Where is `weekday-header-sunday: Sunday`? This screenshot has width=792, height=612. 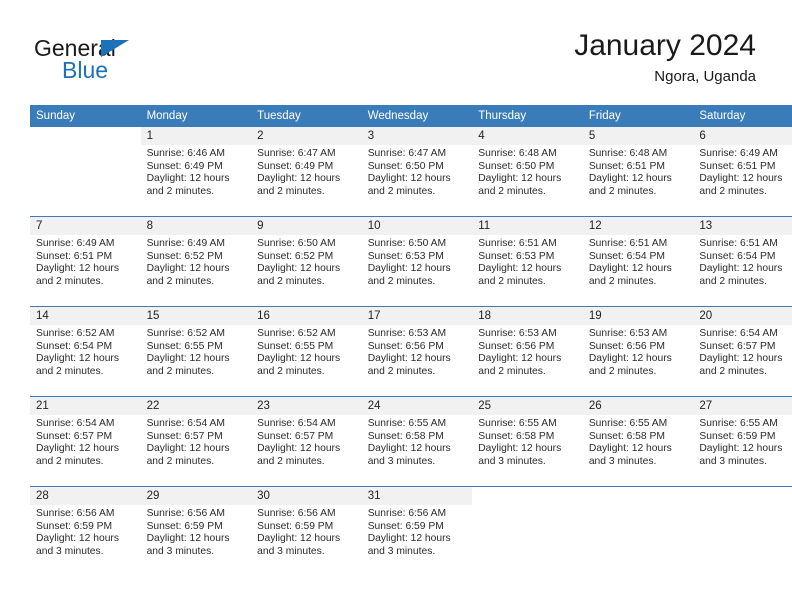 weekday-header-sunday: Sunday is located at coordinates (85, 116).